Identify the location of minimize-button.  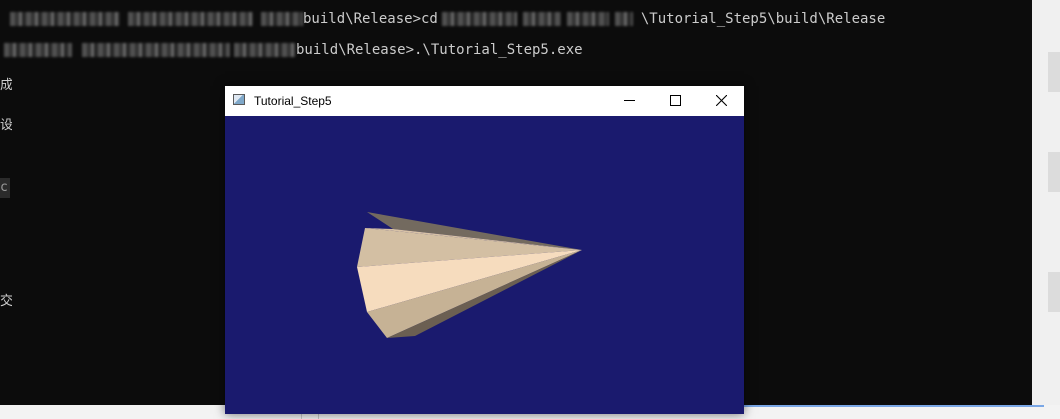
(629, 101).